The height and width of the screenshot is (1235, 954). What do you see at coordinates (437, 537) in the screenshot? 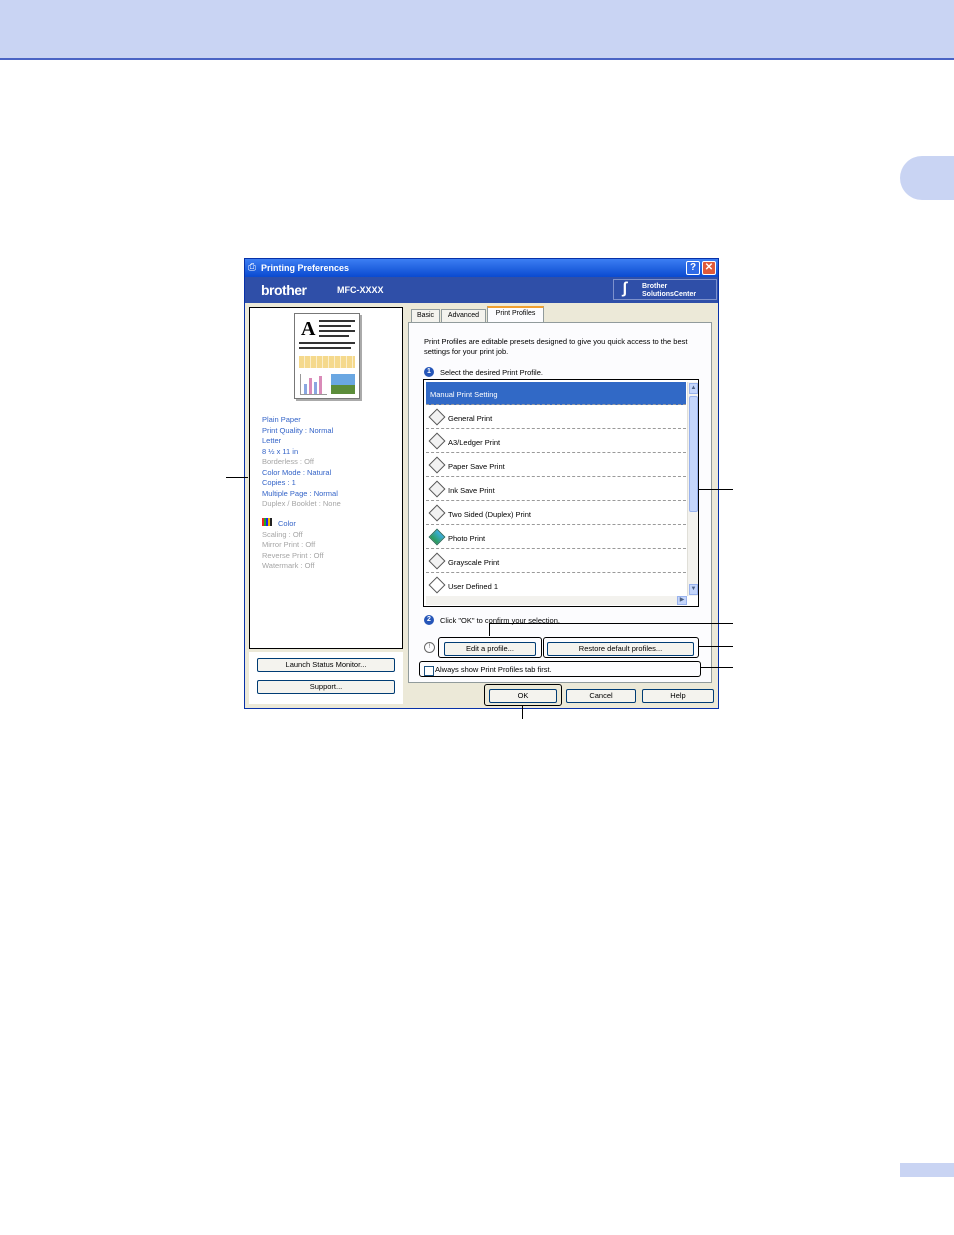
I see `photo-profile-icon` at bounding box center [437, 537].